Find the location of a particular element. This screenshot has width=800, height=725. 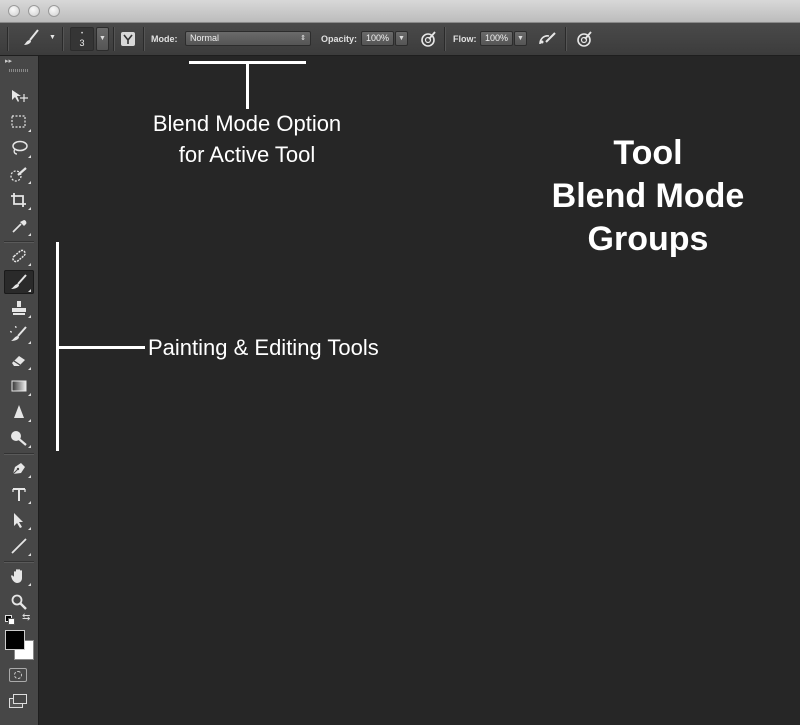

line-tool-icon is located at coordinates (19, 546).